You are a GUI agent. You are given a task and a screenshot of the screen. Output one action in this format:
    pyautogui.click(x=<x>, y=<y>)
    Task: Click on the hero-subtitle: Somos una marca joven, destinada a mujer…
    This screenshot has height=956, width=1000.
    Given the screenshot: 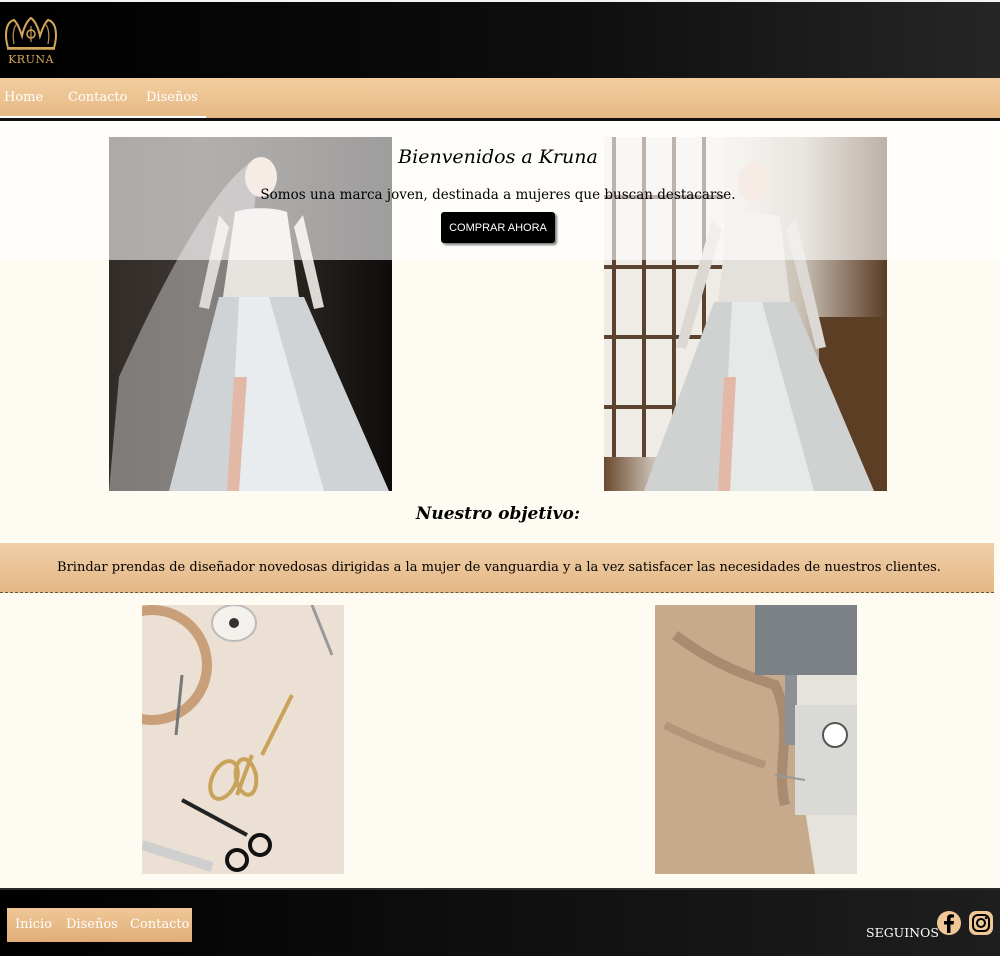 What is the action you would take?
    pyautogui.click(x=498, y=195)
    